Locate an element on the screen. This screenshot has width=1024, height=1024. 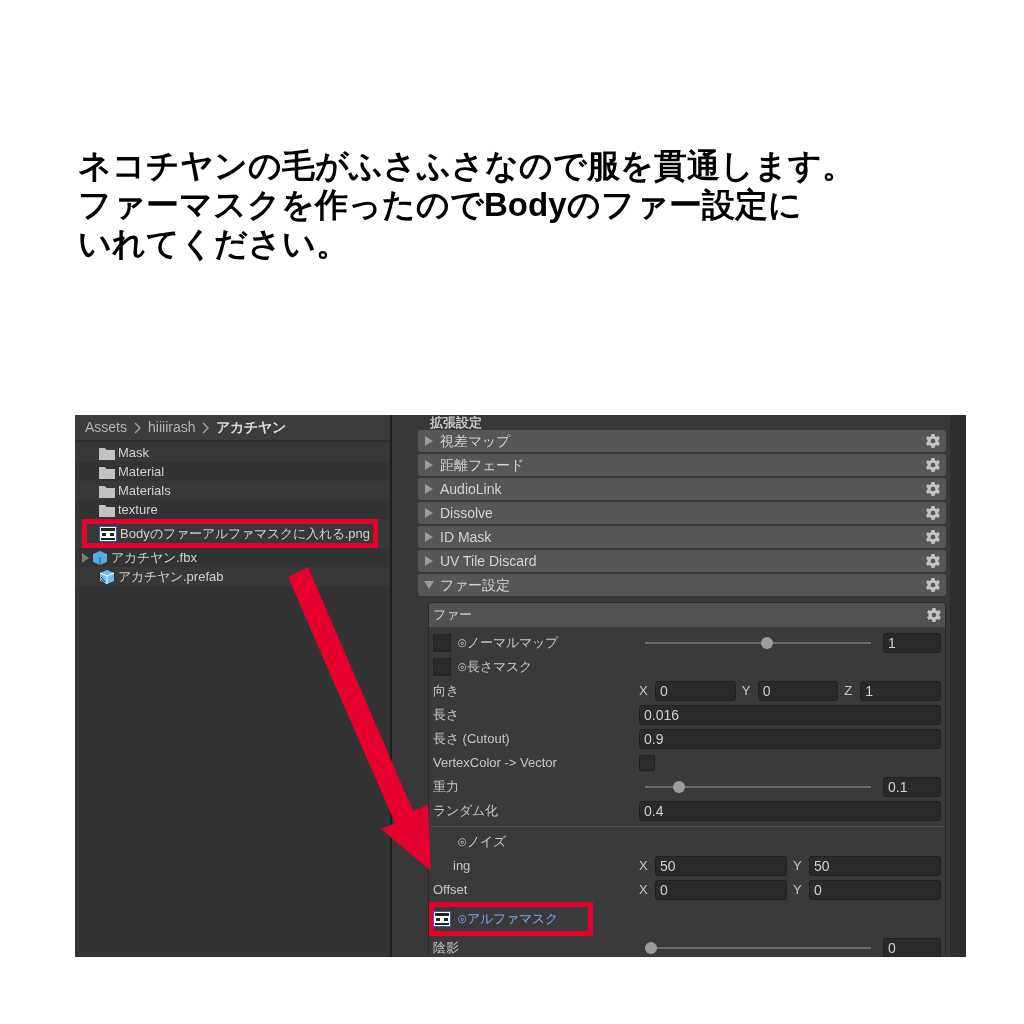
foldout-header: UV Tile Discard is located at coordinates (682, 561).